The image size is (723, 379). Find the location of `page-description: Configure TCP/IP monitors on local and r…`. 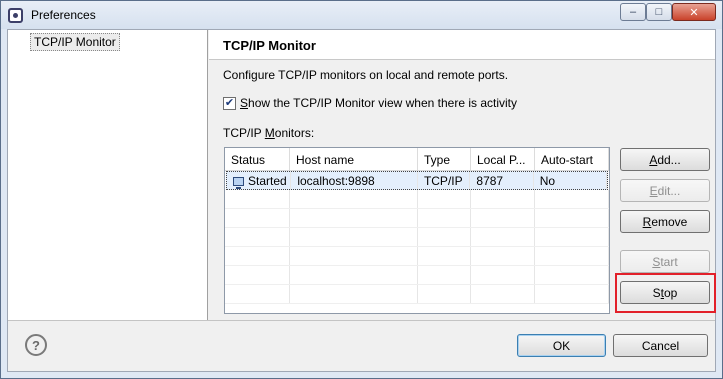

page-description: Configure TCP/IP monitors on local and r… is located at coordinates (366, 75).